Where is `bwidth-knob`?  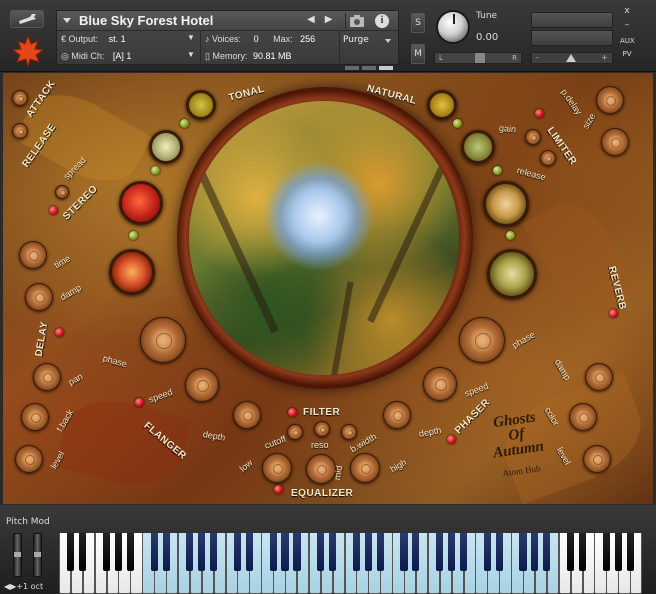 bwidth-knob is located at coordinates (349, 432).